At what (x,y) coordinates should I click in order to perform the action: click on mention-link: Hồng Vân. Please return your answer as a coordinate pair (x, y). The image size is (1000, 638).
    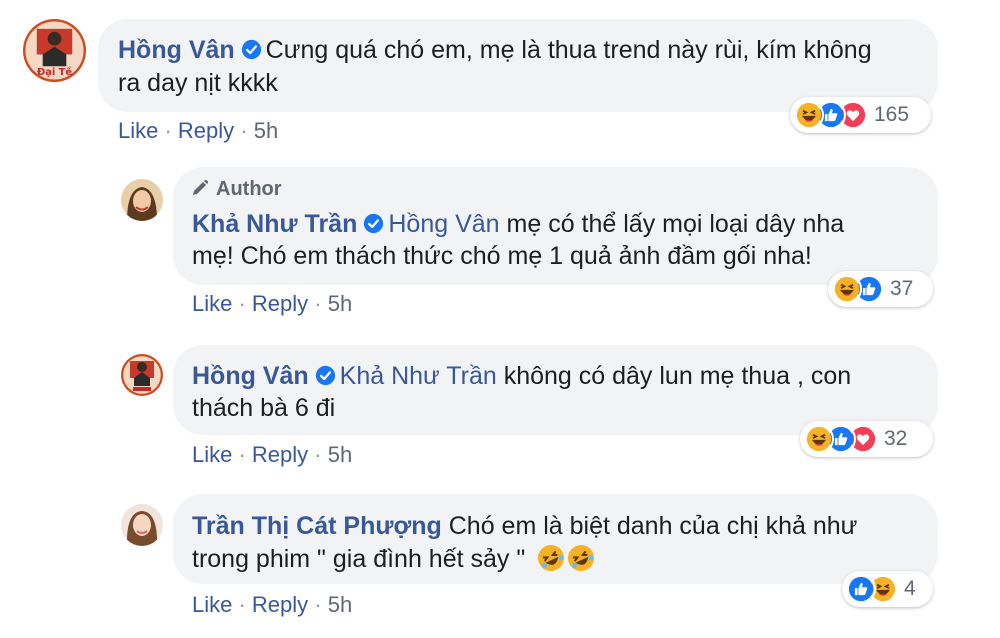
    Looking at the image, I should click on (443, 224).